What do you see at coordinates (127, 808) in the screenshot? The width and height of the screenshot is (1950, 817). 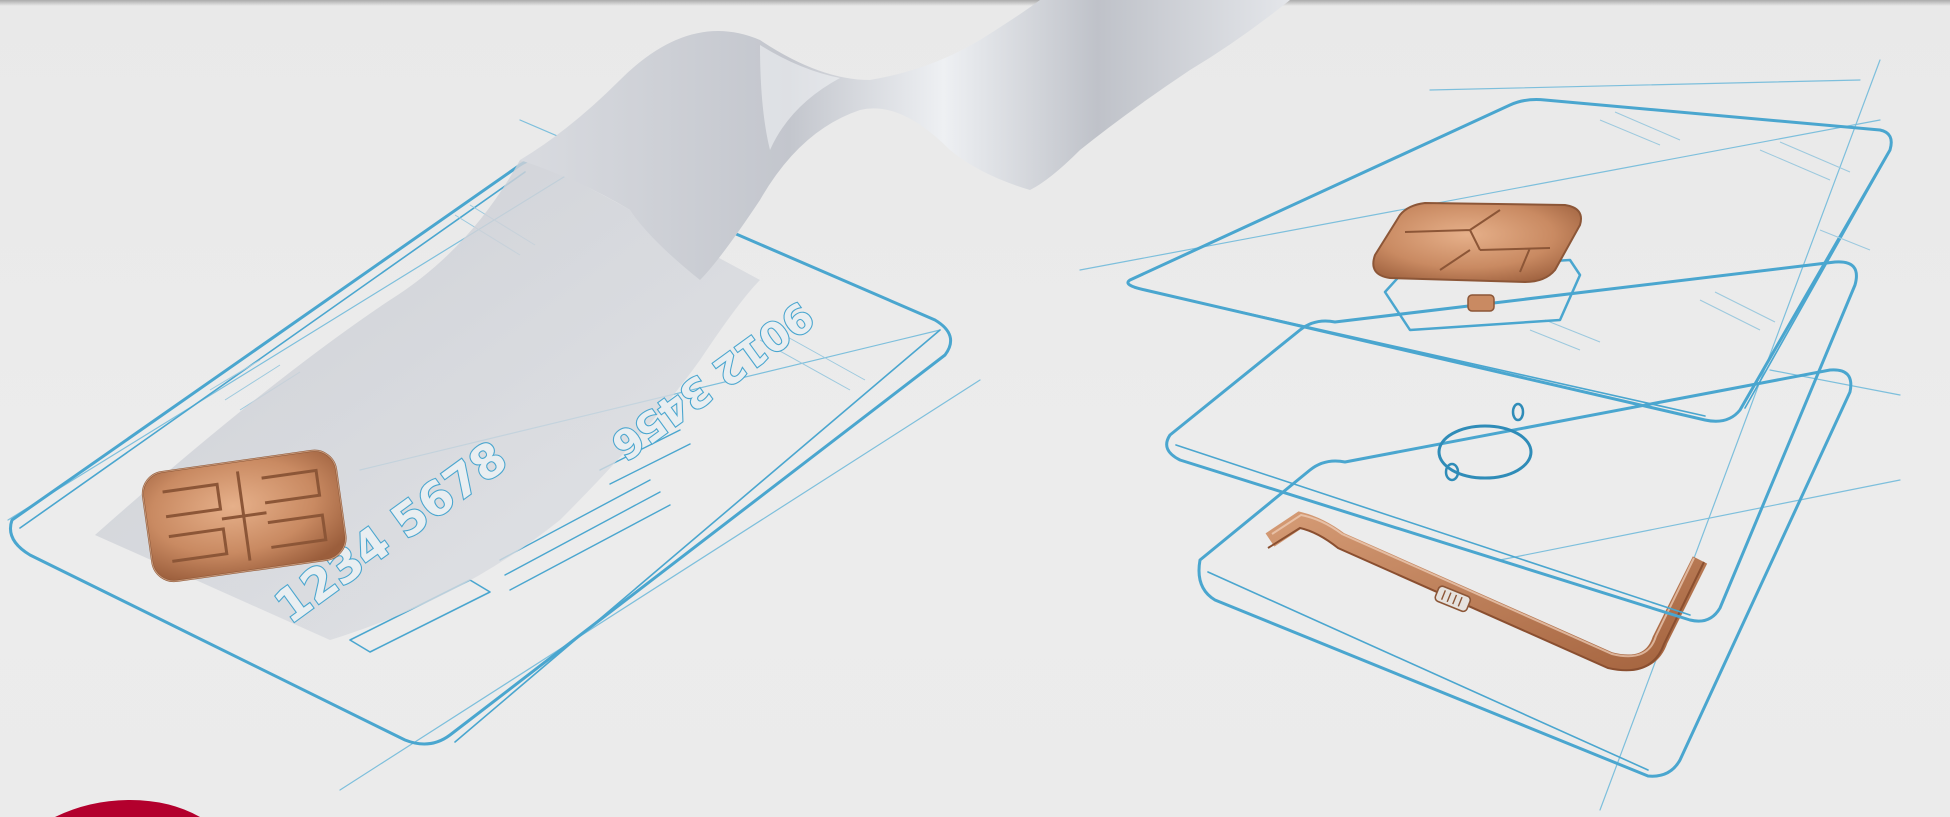 I see `brand-badge` at bounding box center [127, 808].